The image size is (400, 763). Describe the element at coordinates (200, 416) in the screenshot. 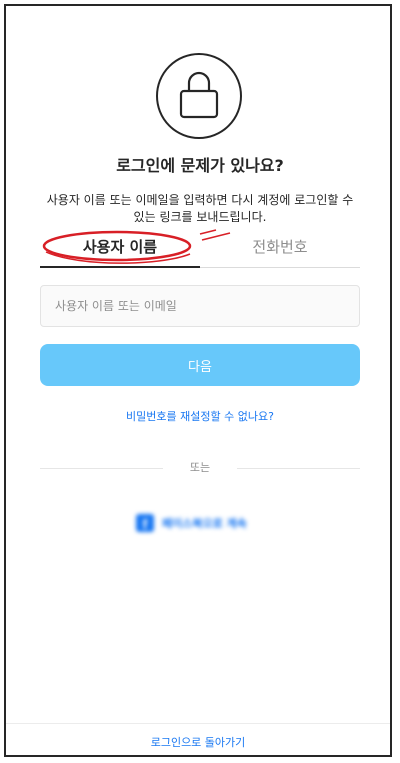

I see `cant-reset-password-link: 비밀번호를 재설정할 수 없나요?` at that location.